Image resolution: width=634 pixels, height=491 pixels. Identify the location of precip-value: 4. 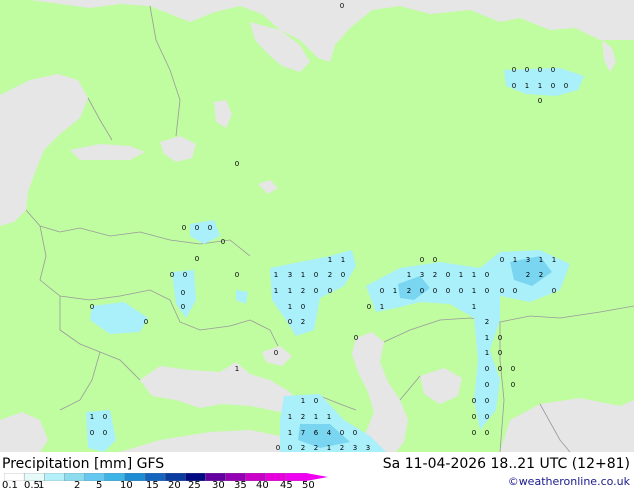
(329, 433).